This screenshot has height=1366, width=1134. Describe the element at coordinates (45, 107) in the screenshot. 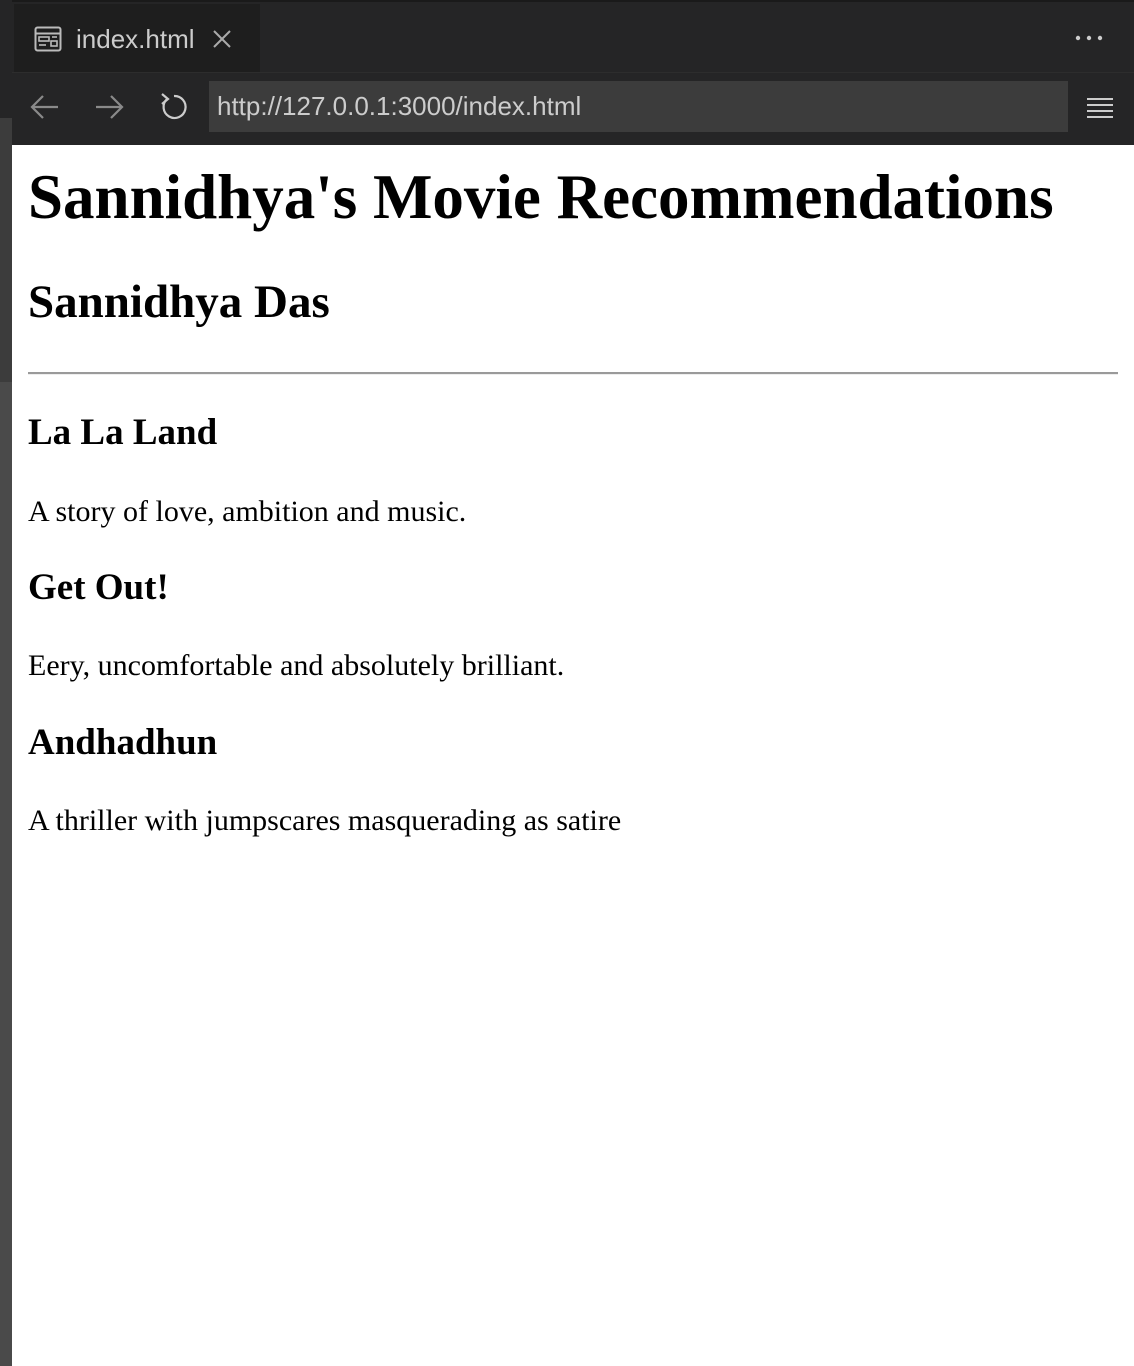

I see `arrow-left-icon` at that location.